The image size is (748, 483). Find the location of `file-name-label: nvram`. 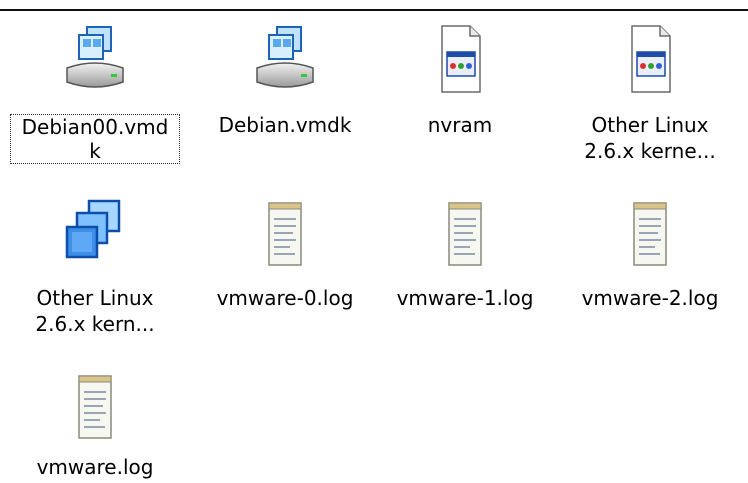

file-name-label: nvram is located at coordinates (460, 125).